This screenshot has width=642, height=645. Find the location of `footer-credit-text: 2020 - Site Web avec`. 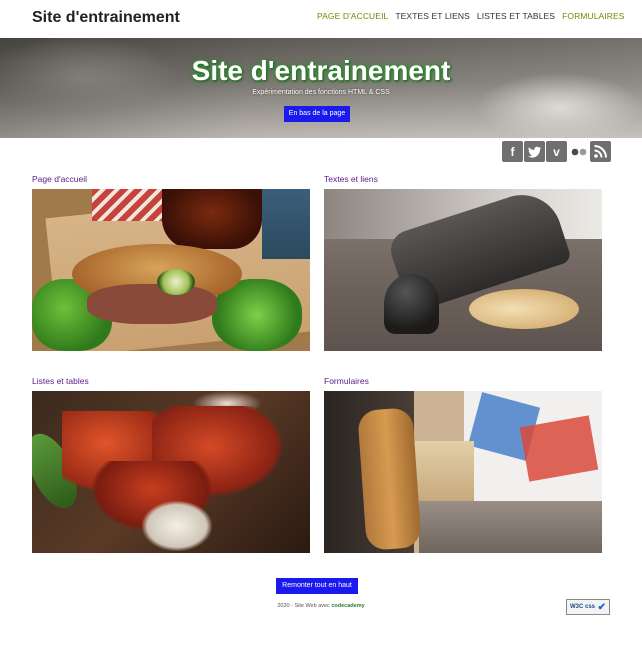

footer-credit-text: 2020 - Site Web avec is located at coordinates (303, 606).